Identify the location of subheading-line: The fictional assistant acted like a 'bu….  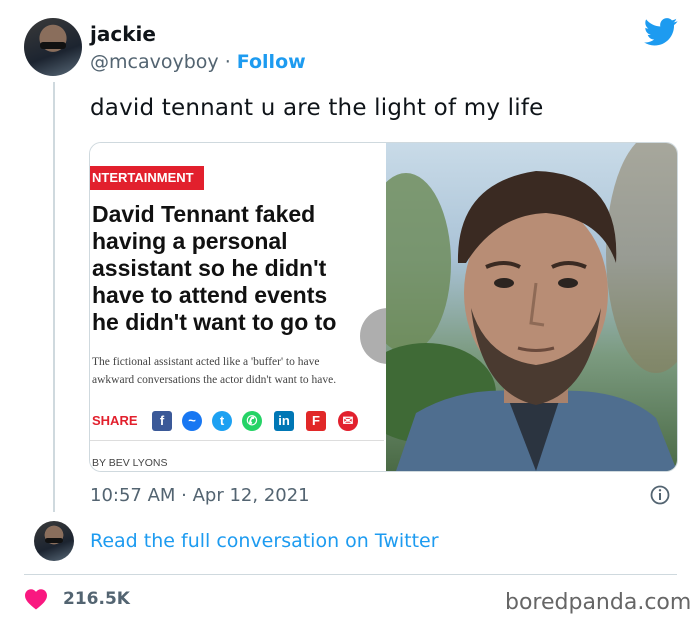
(206, 362).